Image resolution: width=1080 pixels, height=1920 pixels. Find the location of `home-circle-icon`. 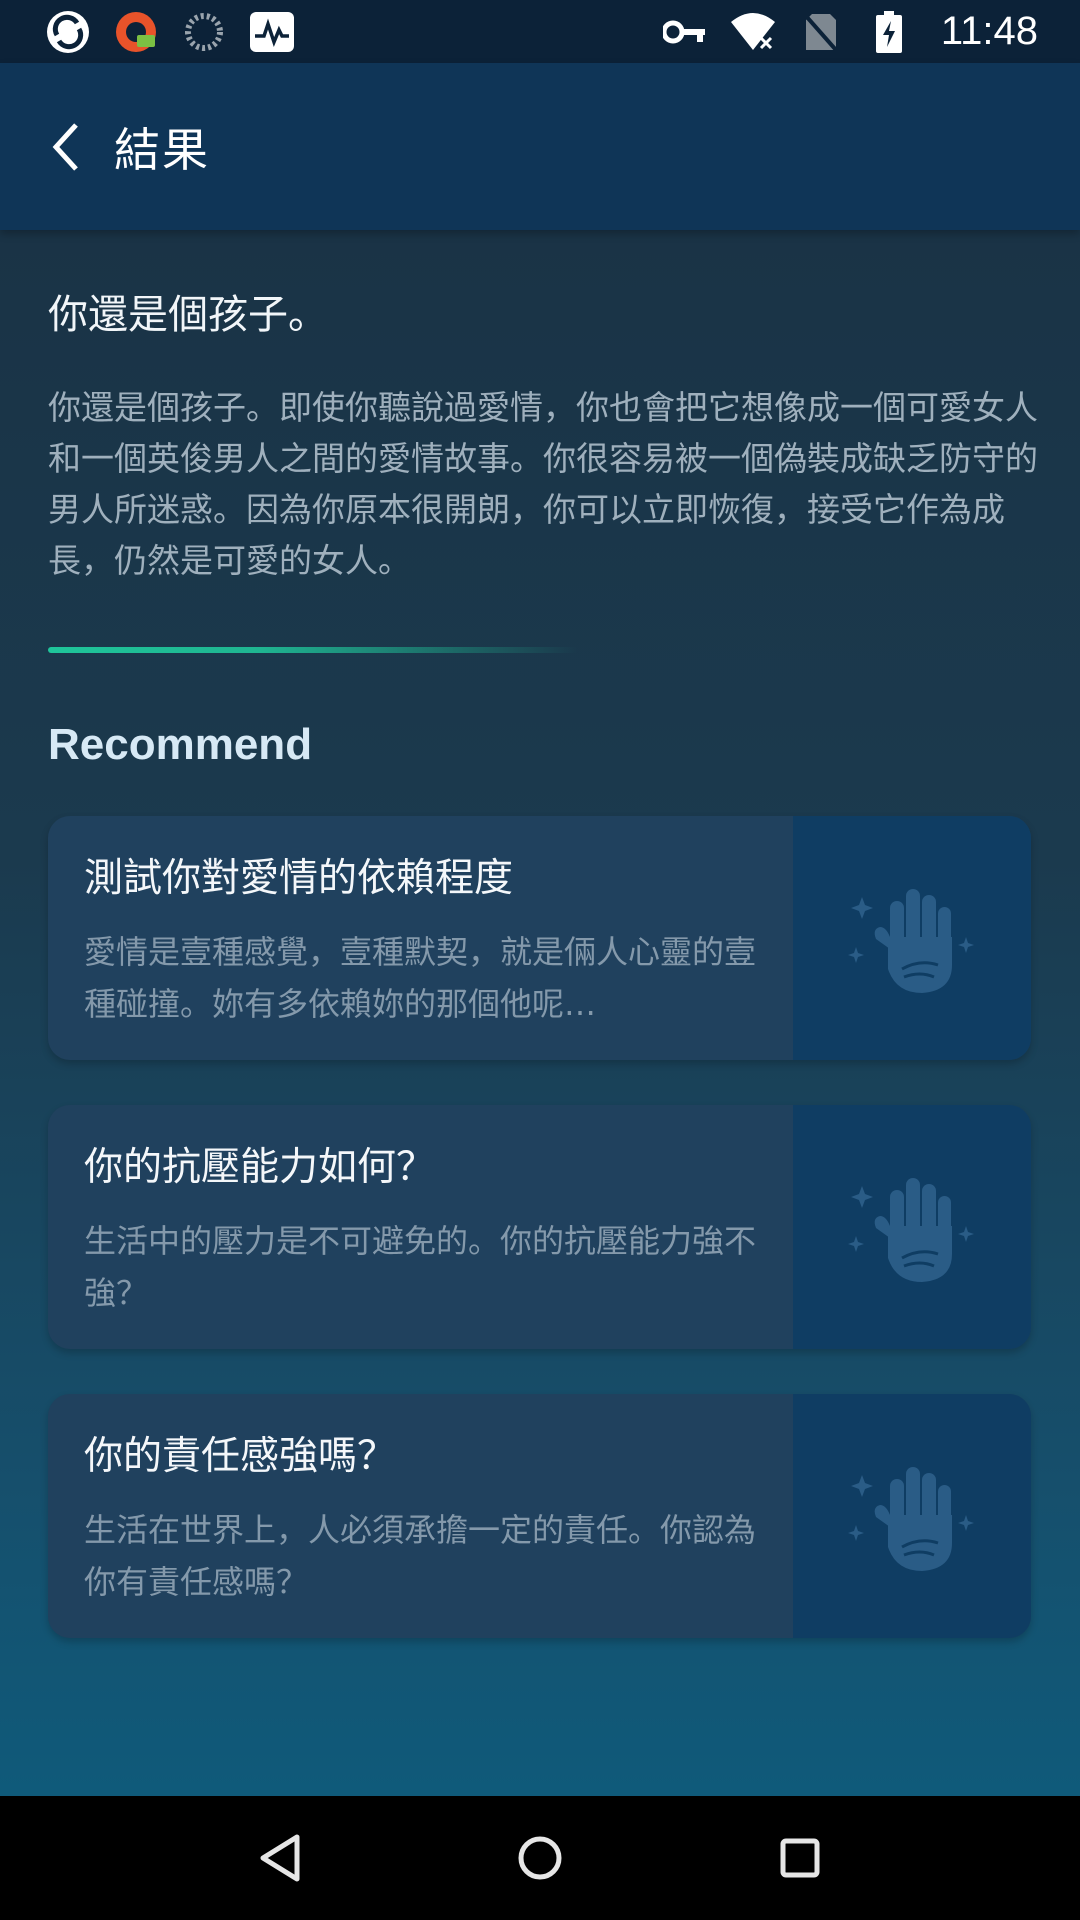

home-circle-icon is located at coordinates (540, 1858).